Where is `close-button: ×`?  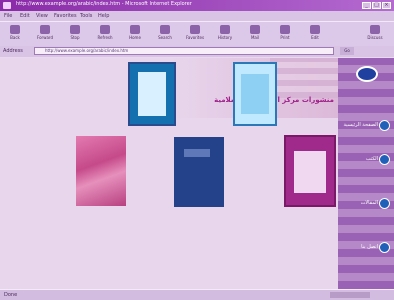 close-button: × is located at coordinates (386, 5).